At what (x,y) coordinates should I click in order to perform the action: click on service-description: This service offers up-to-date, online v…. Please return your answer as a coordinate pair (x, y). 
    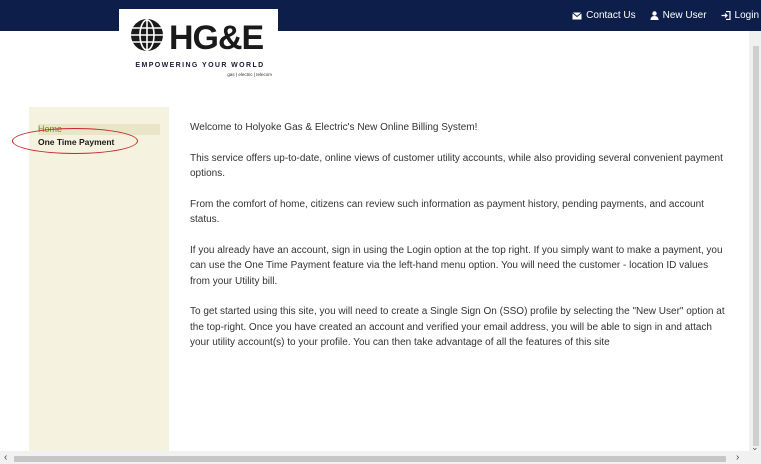
    Looking at the image, I should click on (456, 166).